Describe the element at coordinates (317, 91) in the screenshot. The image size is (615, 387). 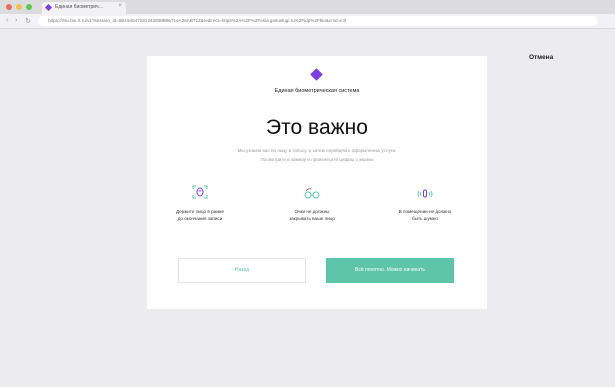
I see `system-name: Единая биометрическая система` at that location.